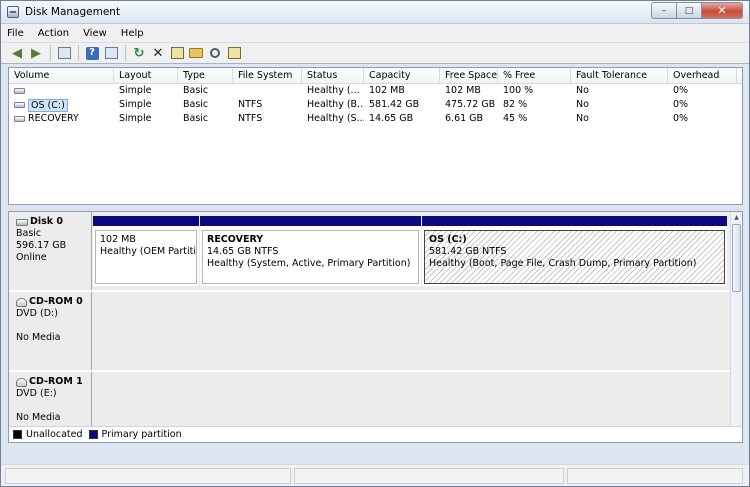 The height and width of the screenshot is (487, 750). What do you see at coordinates (411, 400) in the screenshot?
I see `cdrom-1-area` at bounding box center [411, 400].